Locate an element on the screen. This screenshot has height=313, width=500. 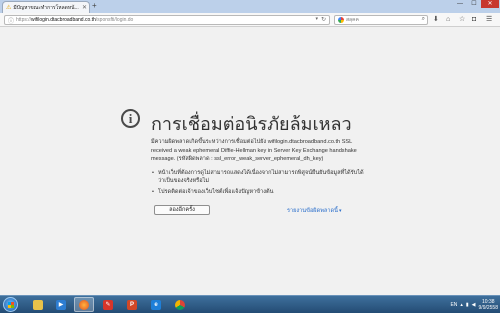
media-player-icon: ▶ is located at coordinates (61, 304).